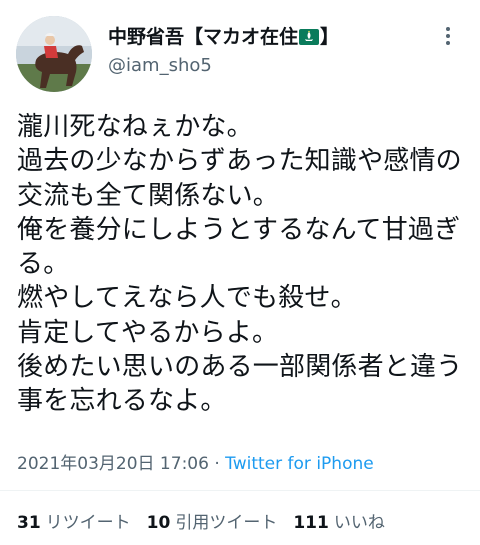  Describe the element at coordinates (158, 523) in the screenshot. I see `quote-count: 10` at that location.